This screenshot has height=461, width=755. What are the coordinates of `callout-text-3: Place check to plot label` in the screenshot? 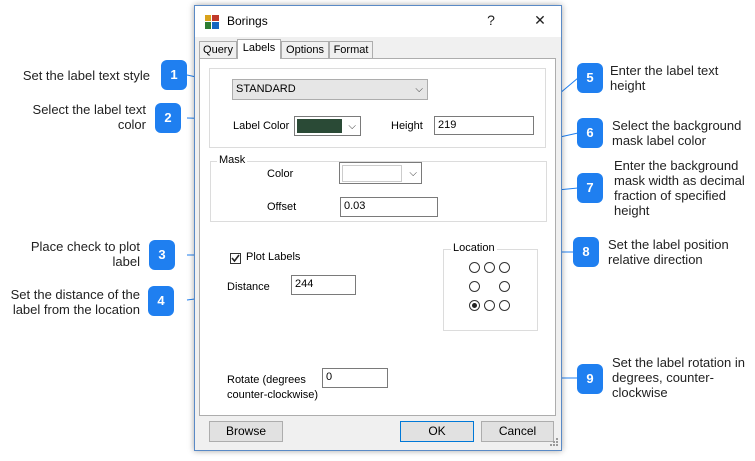 It's located at (70, 254).